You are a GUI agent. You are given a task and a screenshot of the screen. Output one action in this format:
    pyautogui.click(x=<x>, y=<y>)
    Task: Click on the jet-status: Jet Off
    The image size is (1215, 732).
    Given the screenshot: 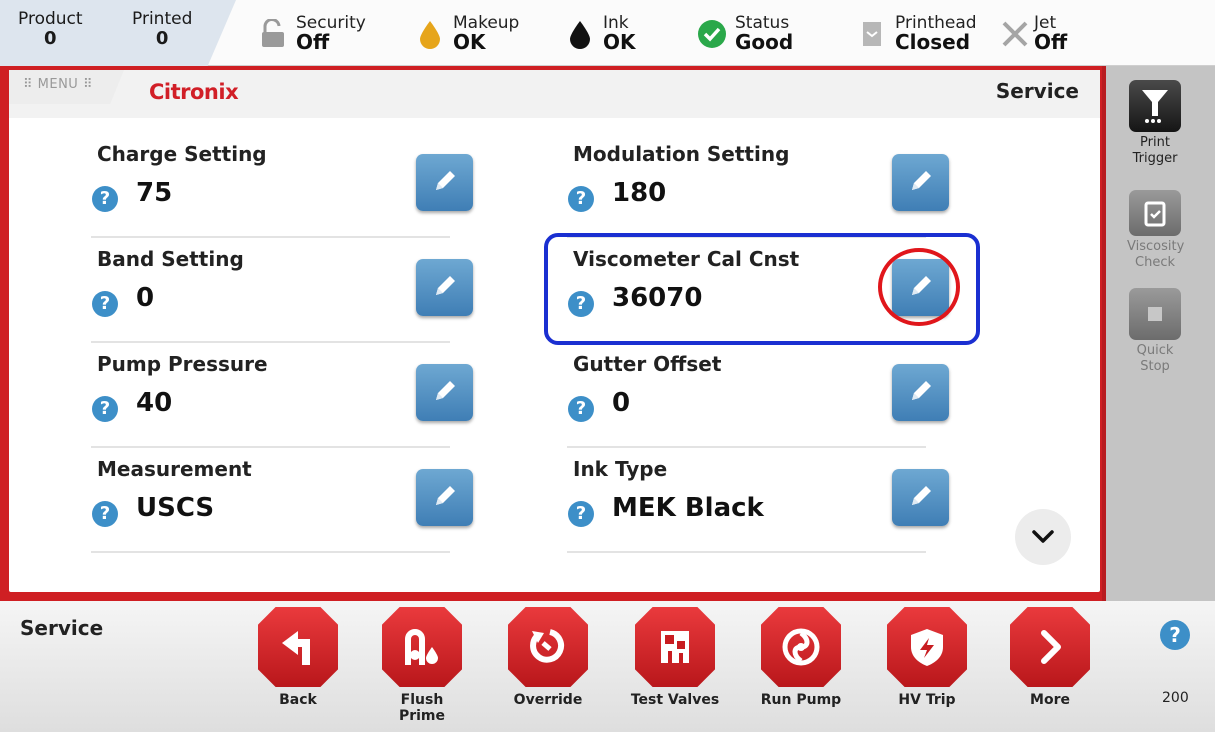 What is the action you would take?
    pyautogui.click(x=1033, y=34)
    